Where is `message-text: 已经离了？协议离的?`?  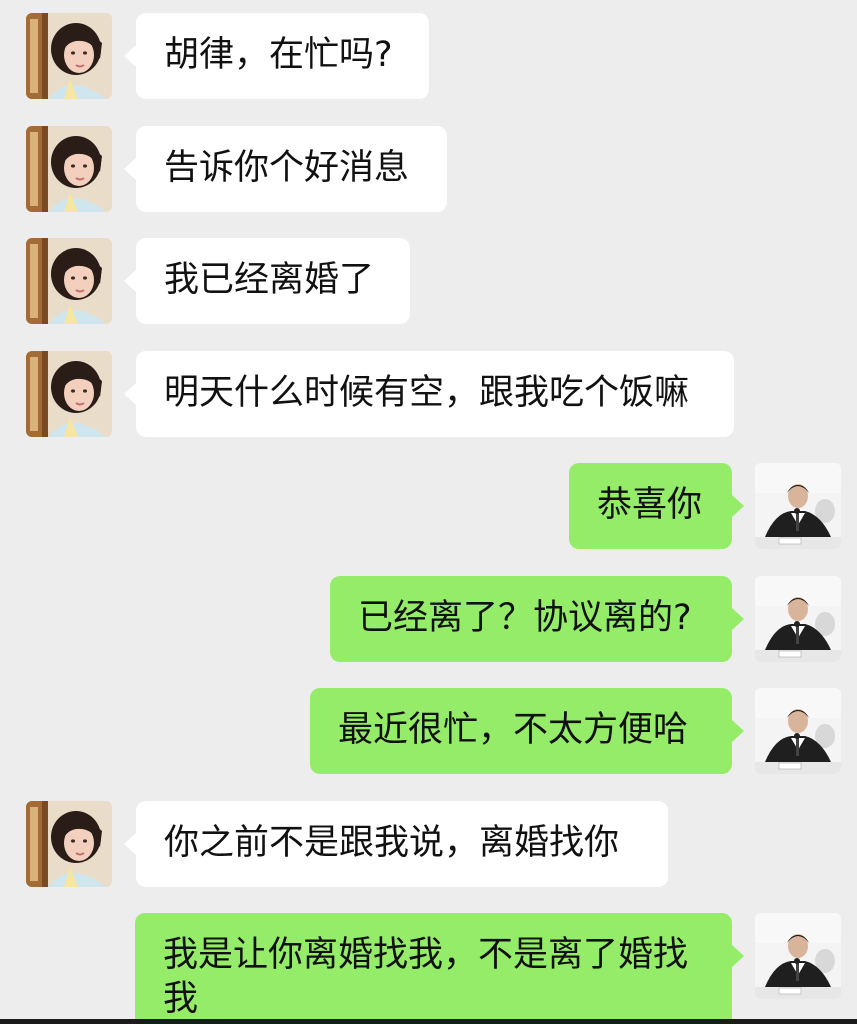 message-text: 已经离了？协议离的? is located at coordinates (525, 618).